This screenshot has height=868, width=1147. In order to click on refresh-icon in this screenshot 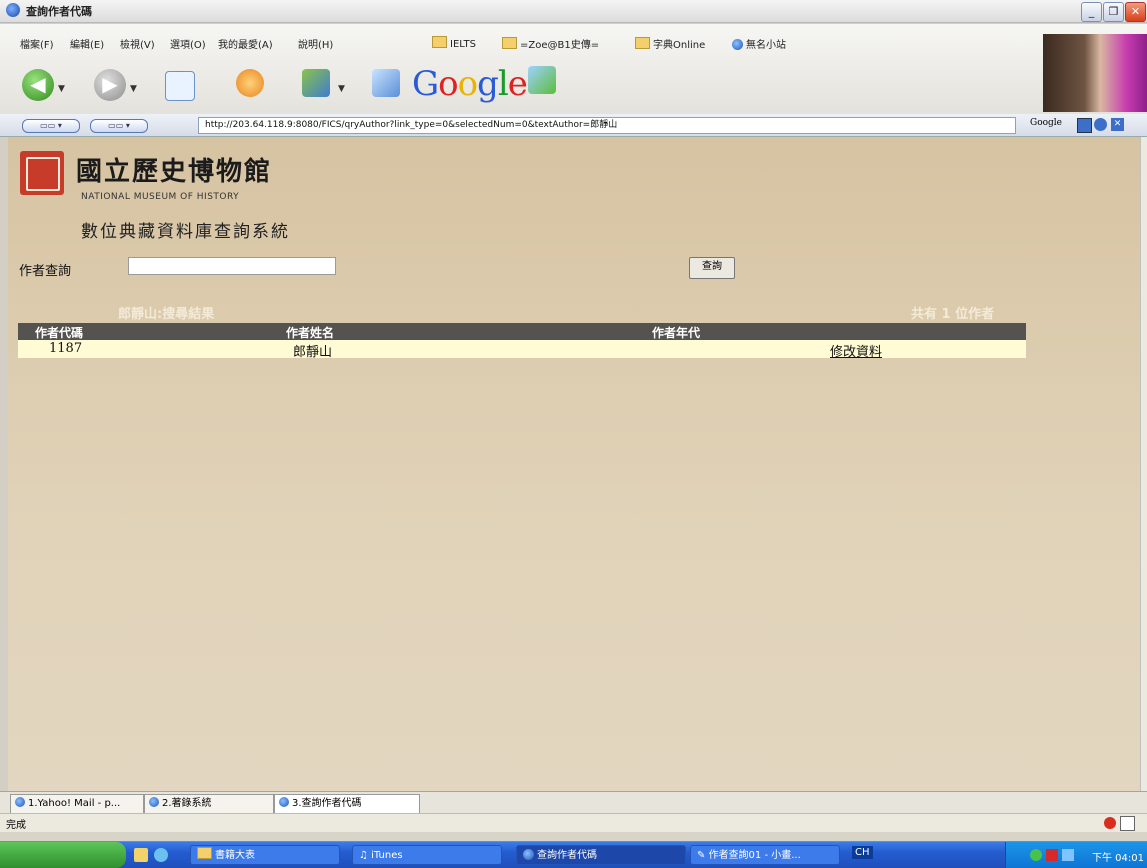, I will do `click(180, 86)`.